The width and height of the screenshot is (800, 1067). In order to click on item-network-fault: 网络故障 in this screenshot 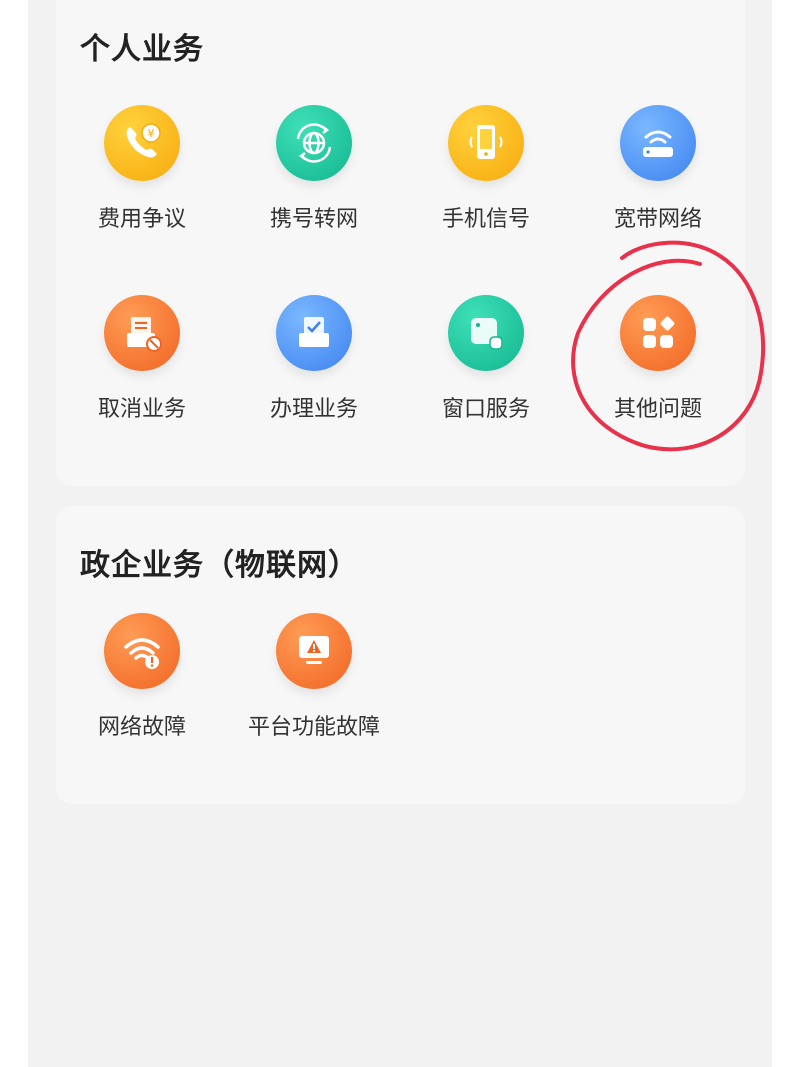, I will do `click(142, 693)`.